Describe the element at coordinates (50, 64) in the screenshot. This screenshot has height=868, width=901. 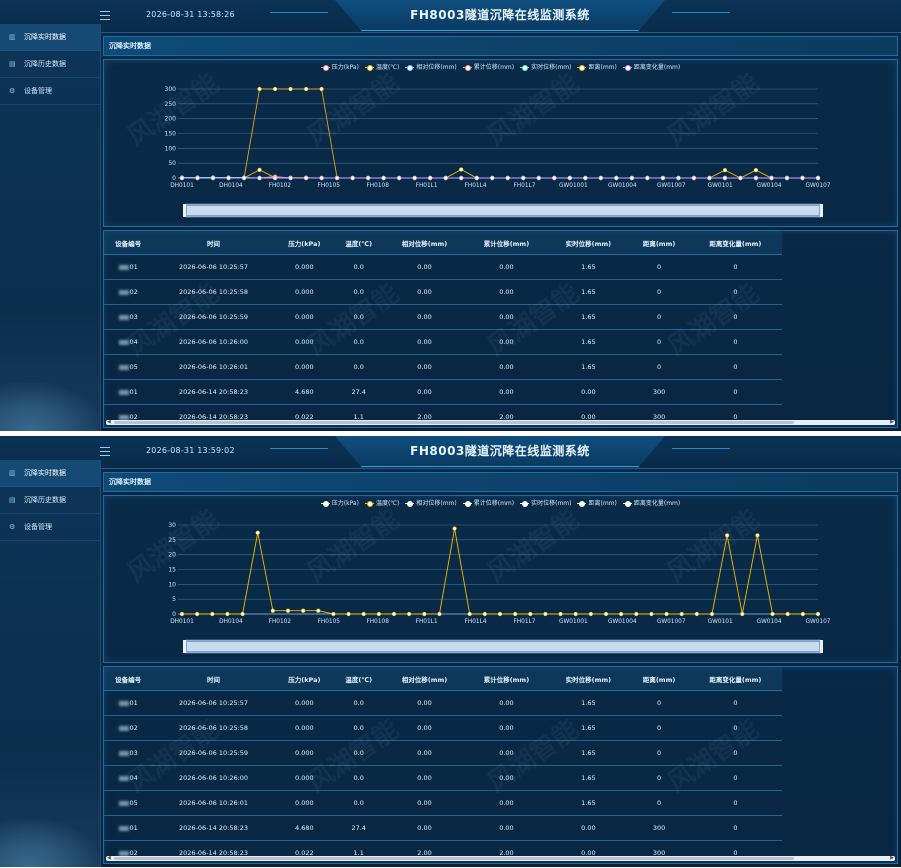
I see `sidebar-item-history: ▤ 沉降历史数据` at that location.